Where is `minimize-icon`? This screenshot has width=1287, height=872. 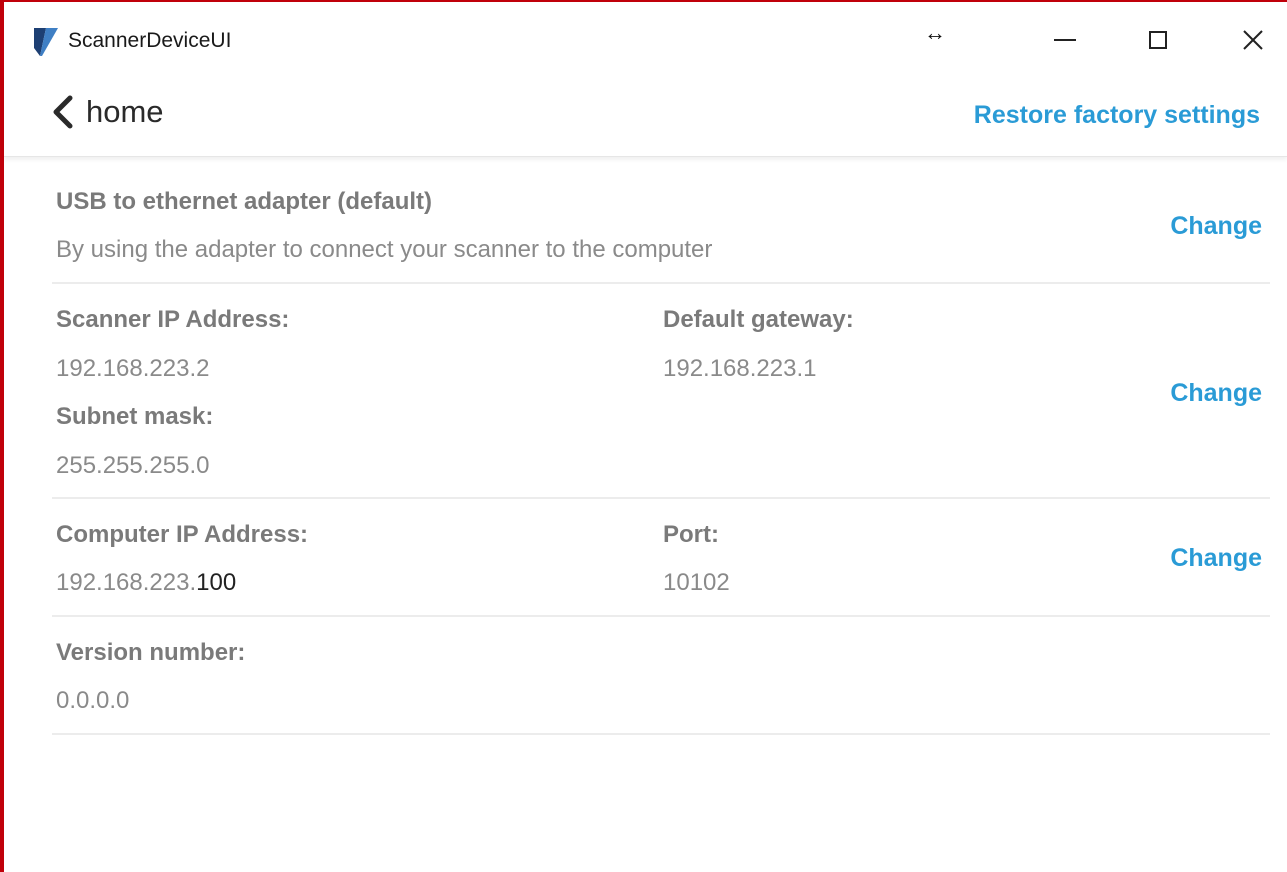 minimize-icon is located at coordinates (1065, 40).